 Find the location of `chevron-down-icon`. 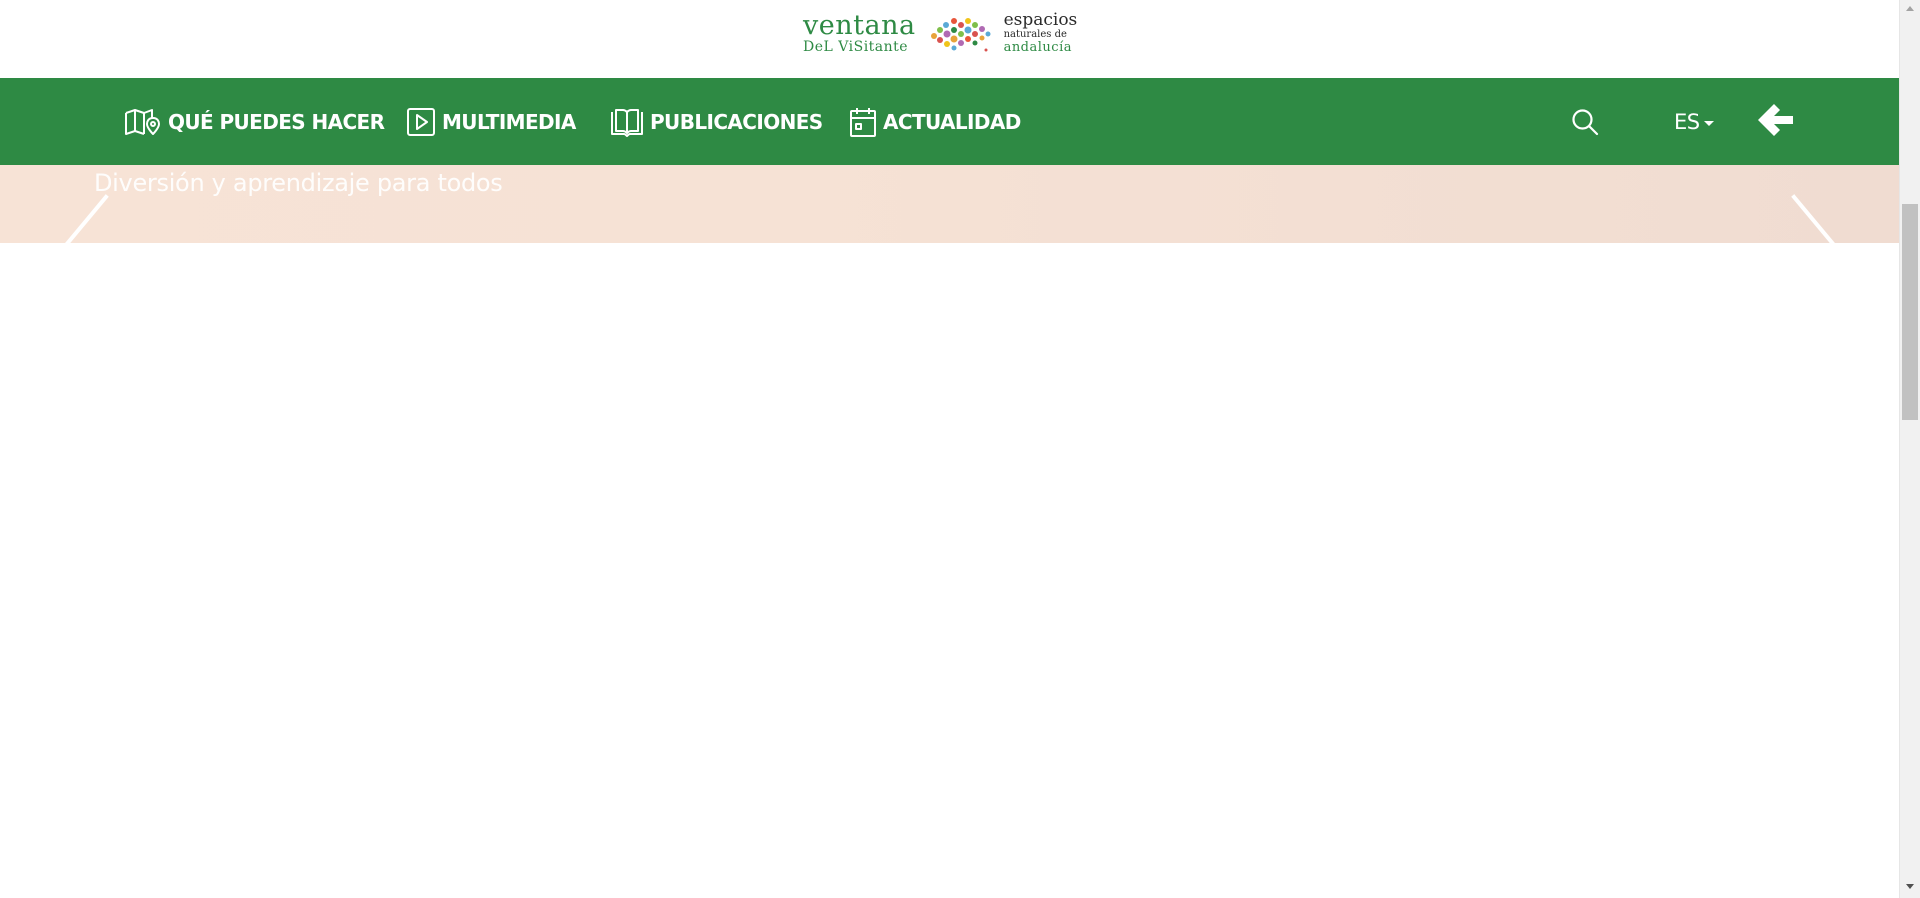

chevron-down-icon is located at coordinates (1708, 123).